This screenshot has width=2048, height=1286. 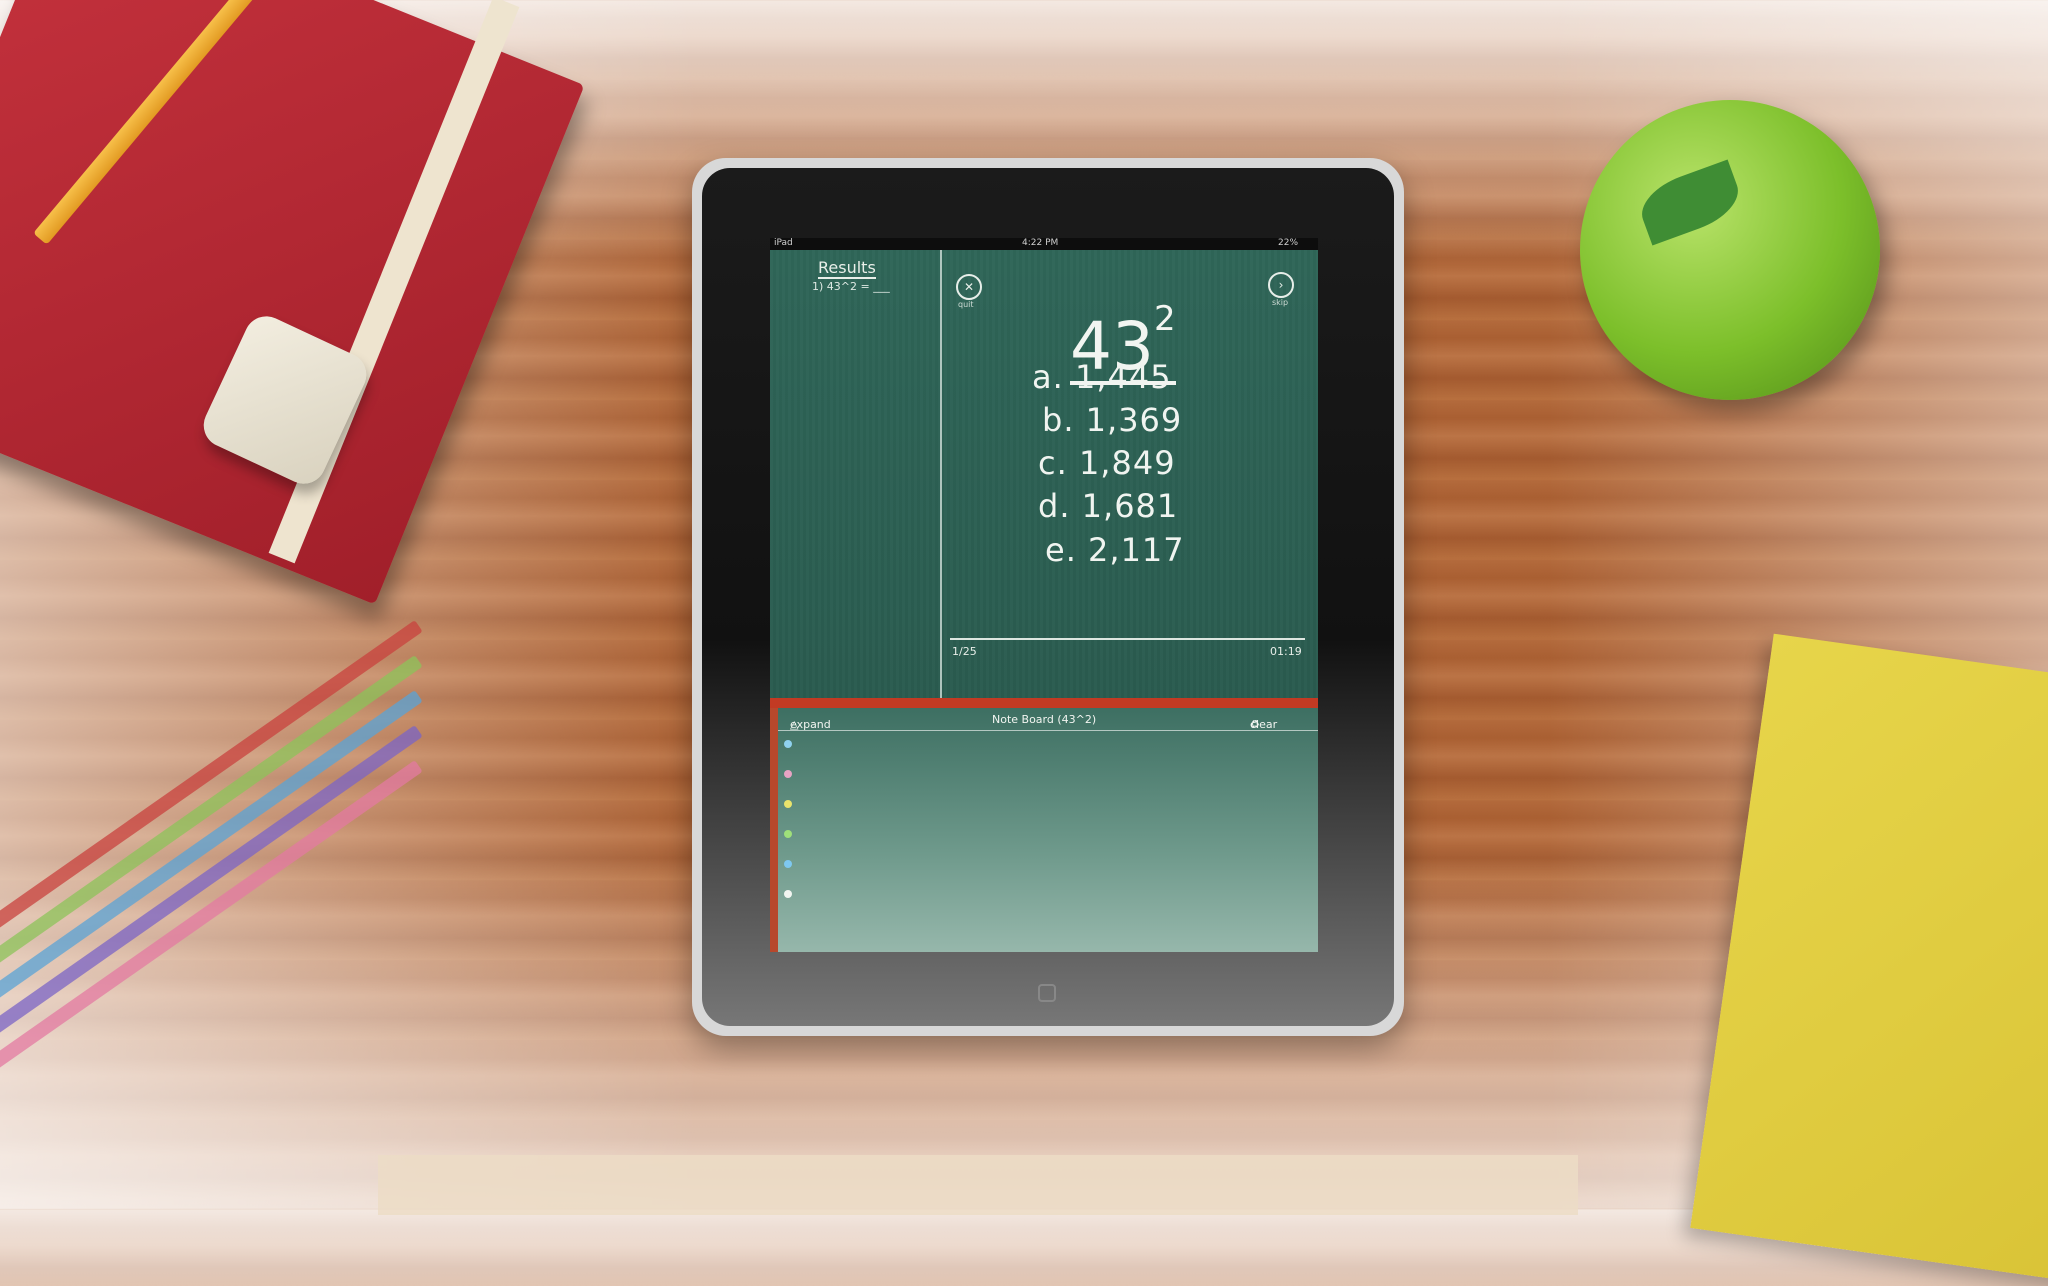 I want to click on answer-option-c: c. 1,849, so click(x=1107, y=463).